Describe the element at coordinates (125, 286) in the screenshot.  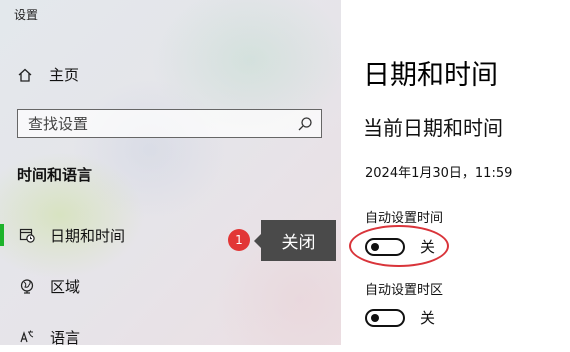
I see `sidebar-item-region: 区域` at that location.